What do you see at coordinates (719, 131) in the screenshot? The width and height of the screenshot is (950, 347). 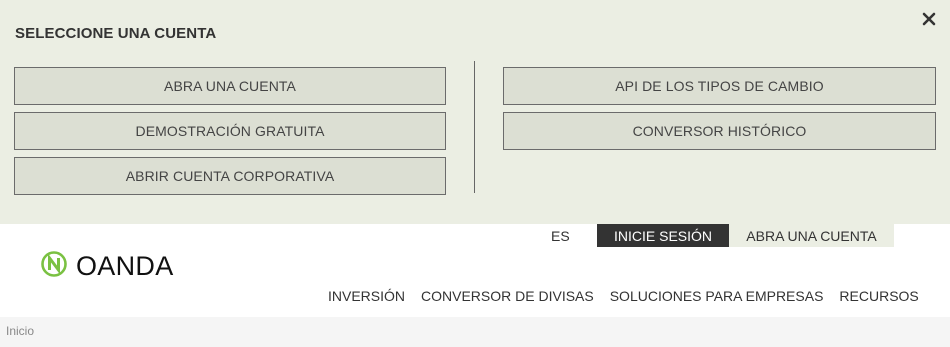 I see `historical-converter-button: CONVERSOR HISTÓRICO` at bounding box center [719, 131].